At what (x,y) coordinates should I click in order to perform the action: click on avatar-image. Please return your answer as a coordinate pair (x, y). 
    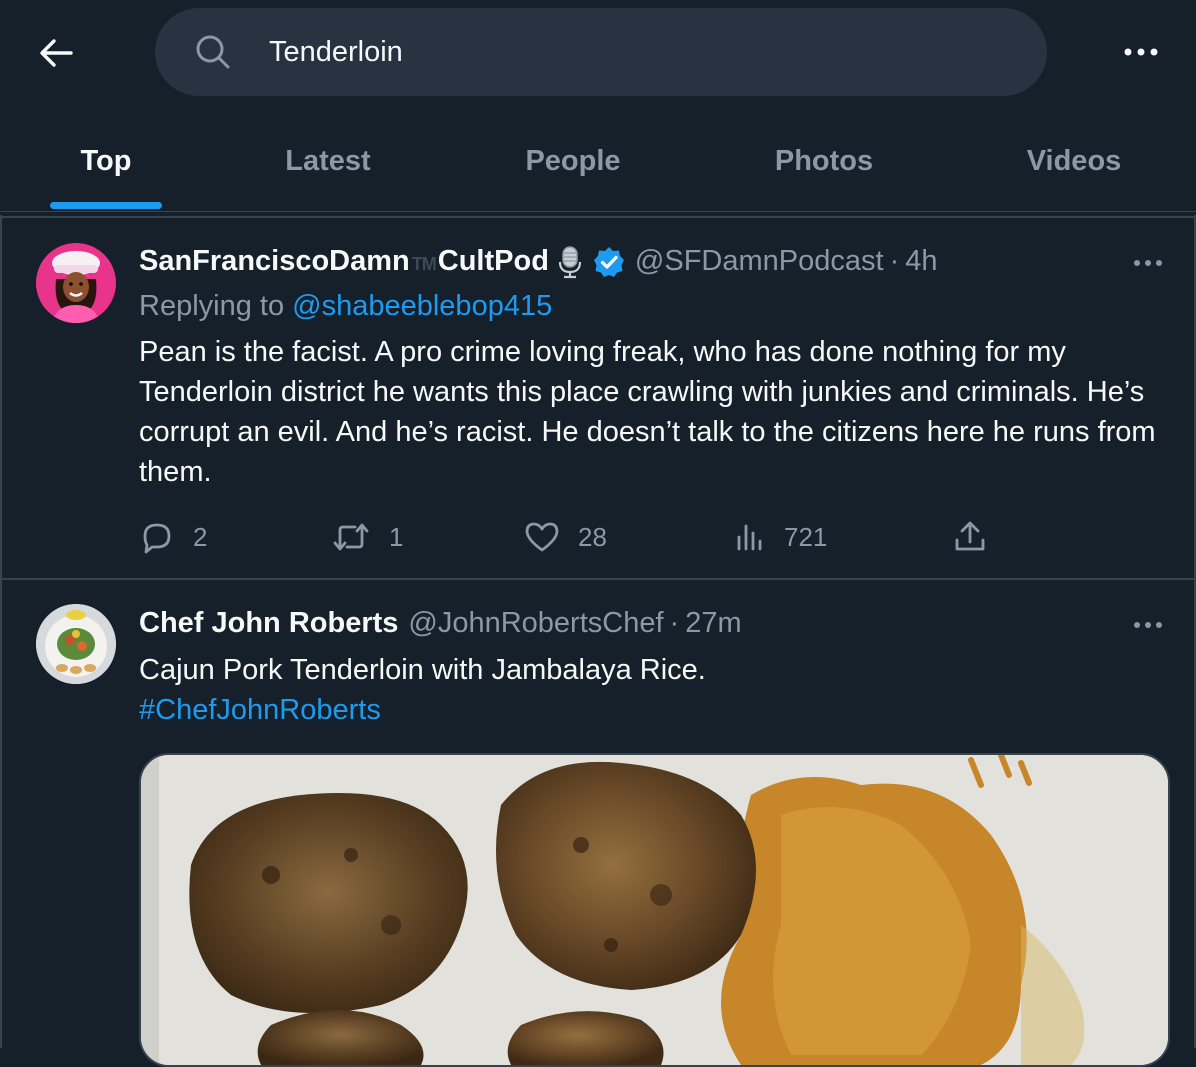
    Looking at the image, I should click on (76, 644).